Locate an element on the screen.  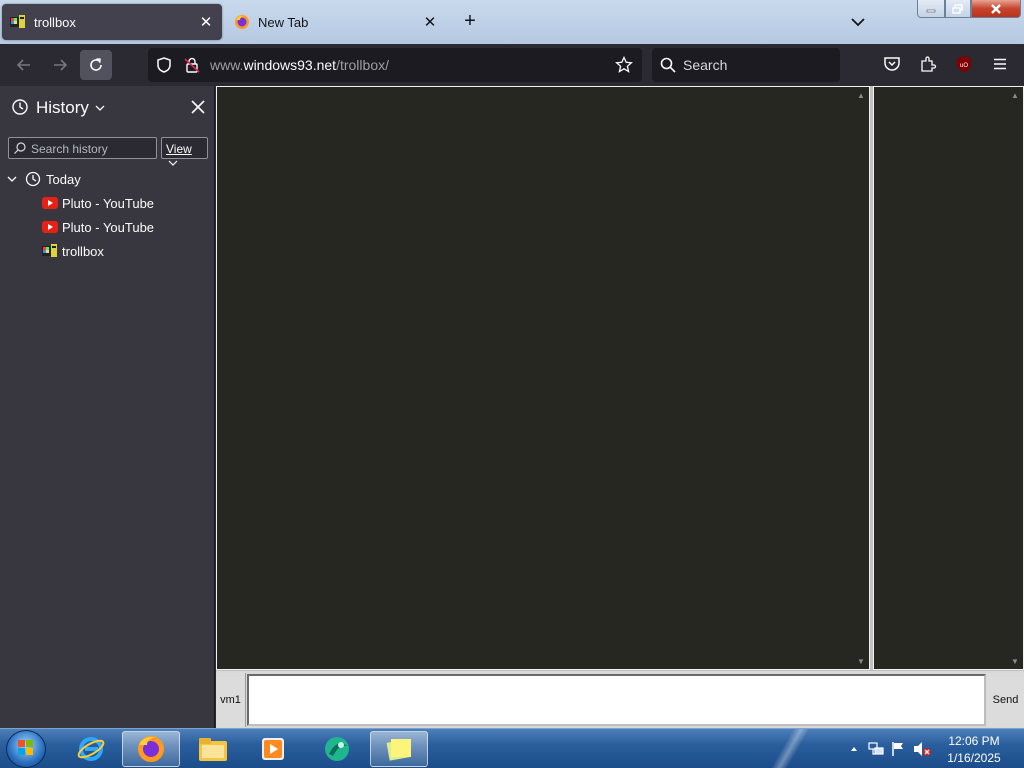
svg-text: uO is located at coordinates (964, 66).